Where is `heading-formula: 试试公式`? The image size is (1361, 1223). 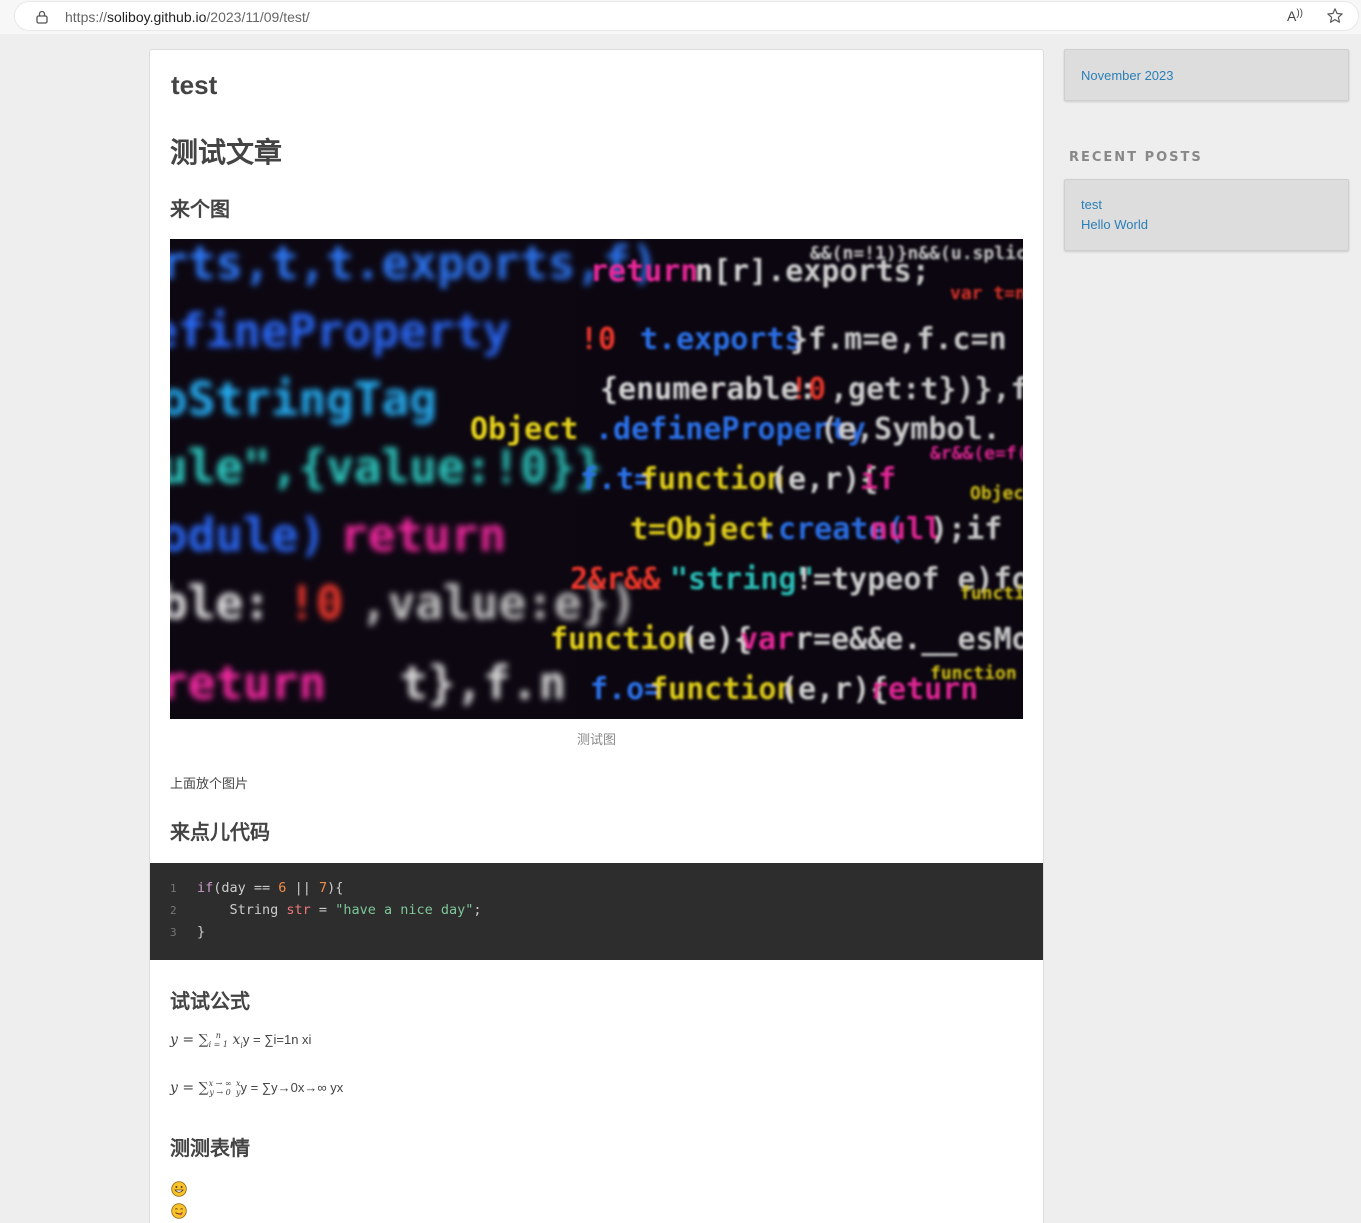
heading-formula: 试试公式 is located at coordinates (210, 1001).